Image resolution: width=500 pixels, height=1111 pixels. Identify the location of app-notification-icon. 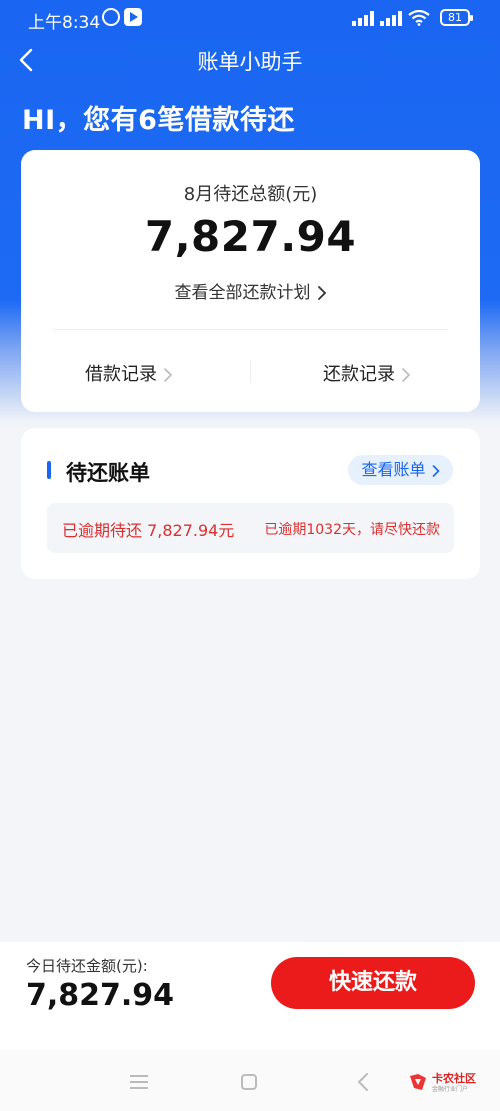
(133, 17).